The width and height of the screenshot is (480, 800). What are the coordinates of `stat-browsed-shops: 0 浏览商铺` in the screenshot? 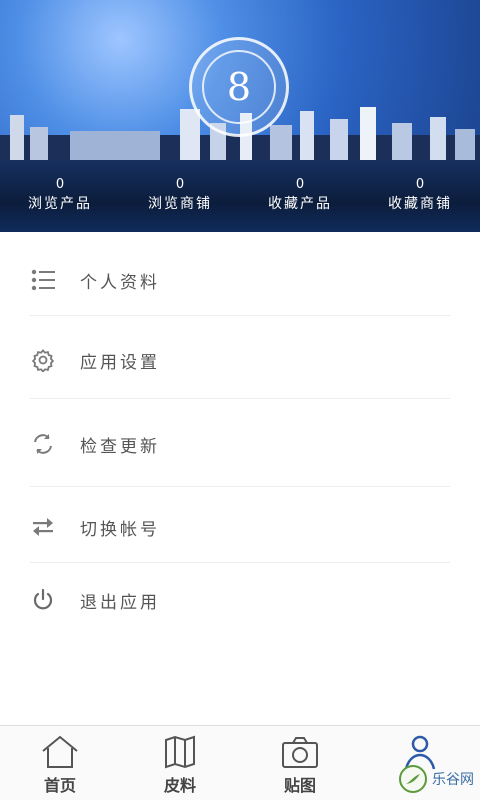 It's located at (180, 200).